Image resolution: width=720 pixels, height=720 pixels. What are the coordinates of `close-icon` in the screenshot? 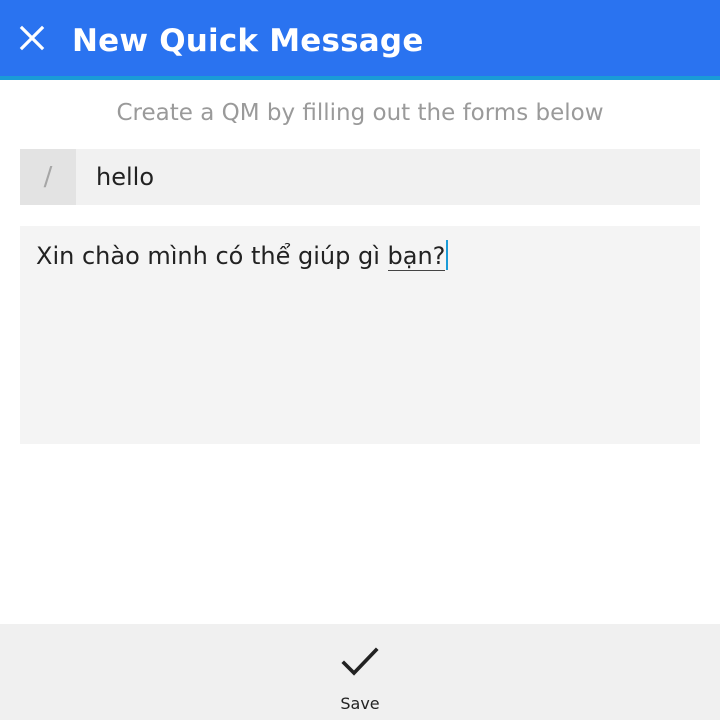 It's located at (32, 38).